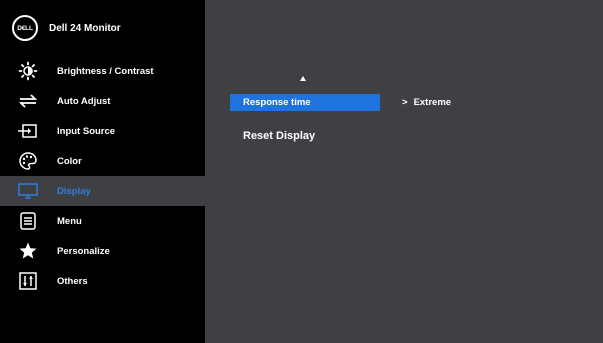 Image resolution: width=603 pixels, height=343 pixels. I want to click on menu-item-input-source: Input Source, so click(102, 131).